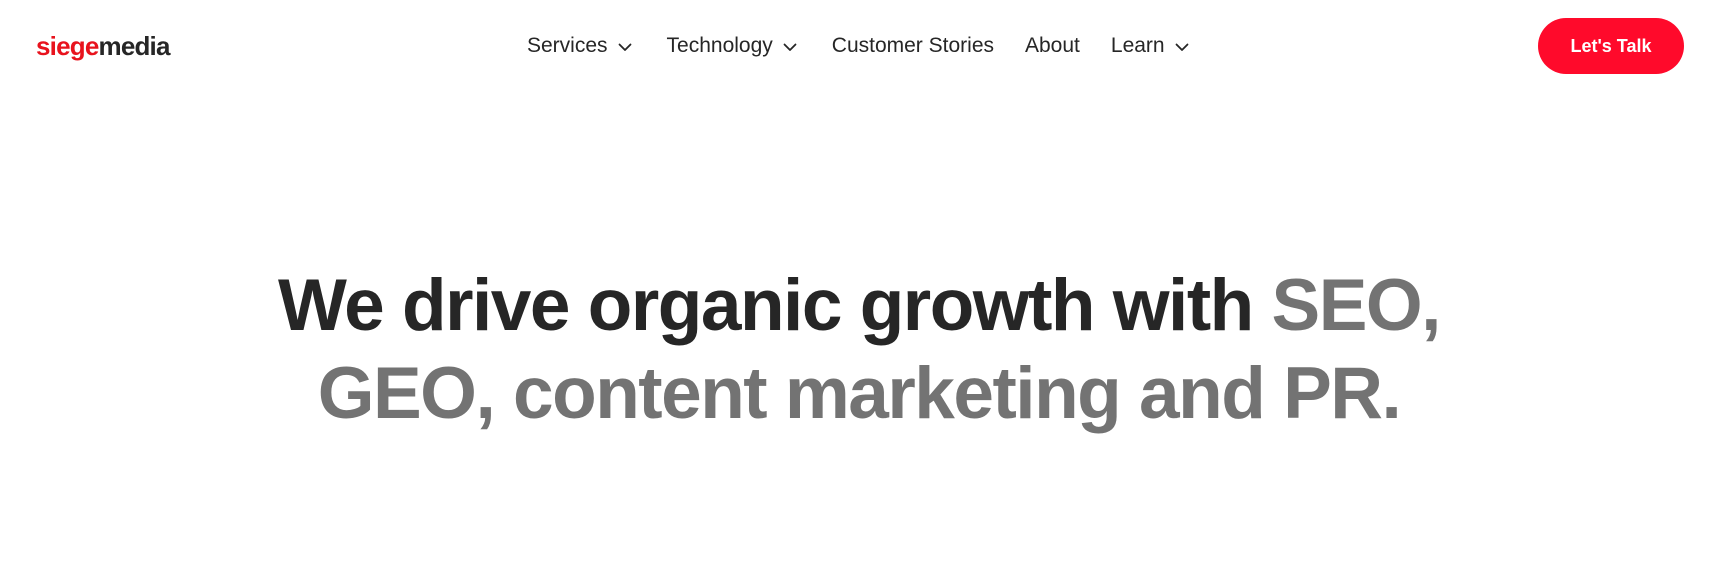 This screenshot has width=1718, height=575. I want to click on nav-item-technology: Technology, so click(732, 46).